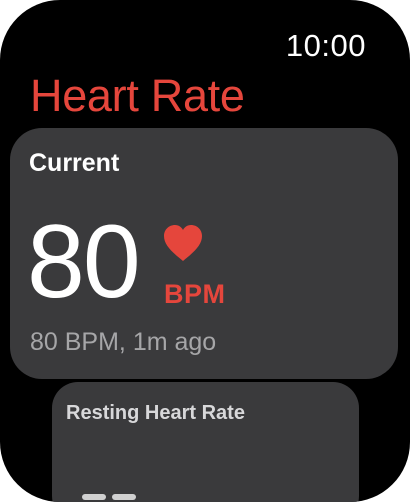  Describe the element at coordinates (123, 342) in the screenshot. I see `last-reading-summary: 80 BPM, 1m ago` at that location.